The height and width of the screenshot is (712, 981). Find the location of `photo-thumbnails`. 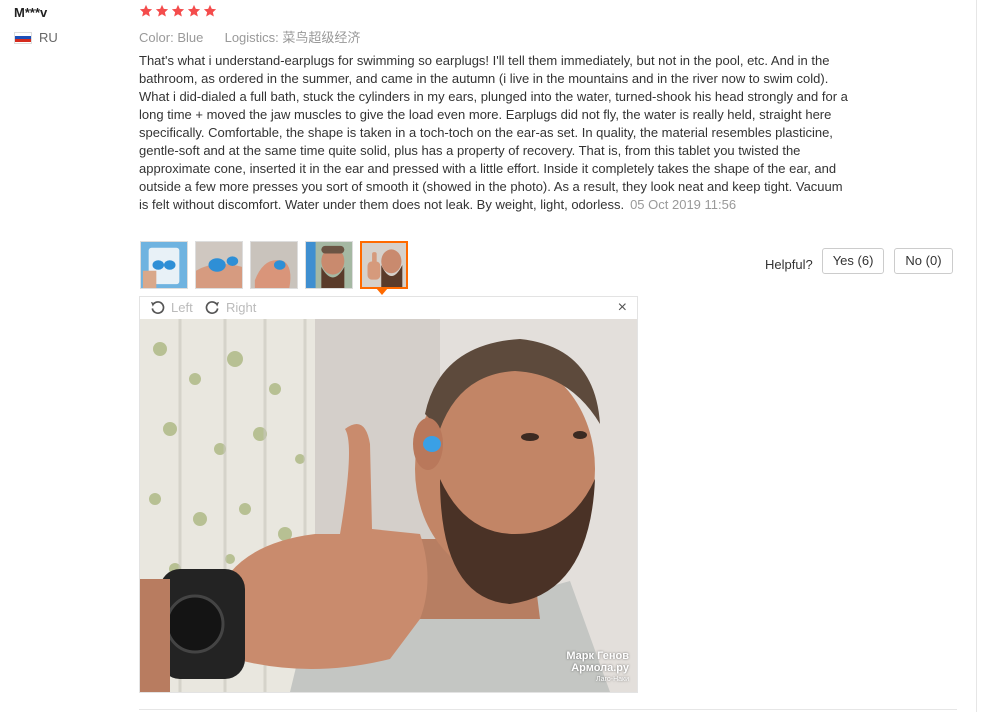

photo-thumbnails is located at coordinates (274, 265).